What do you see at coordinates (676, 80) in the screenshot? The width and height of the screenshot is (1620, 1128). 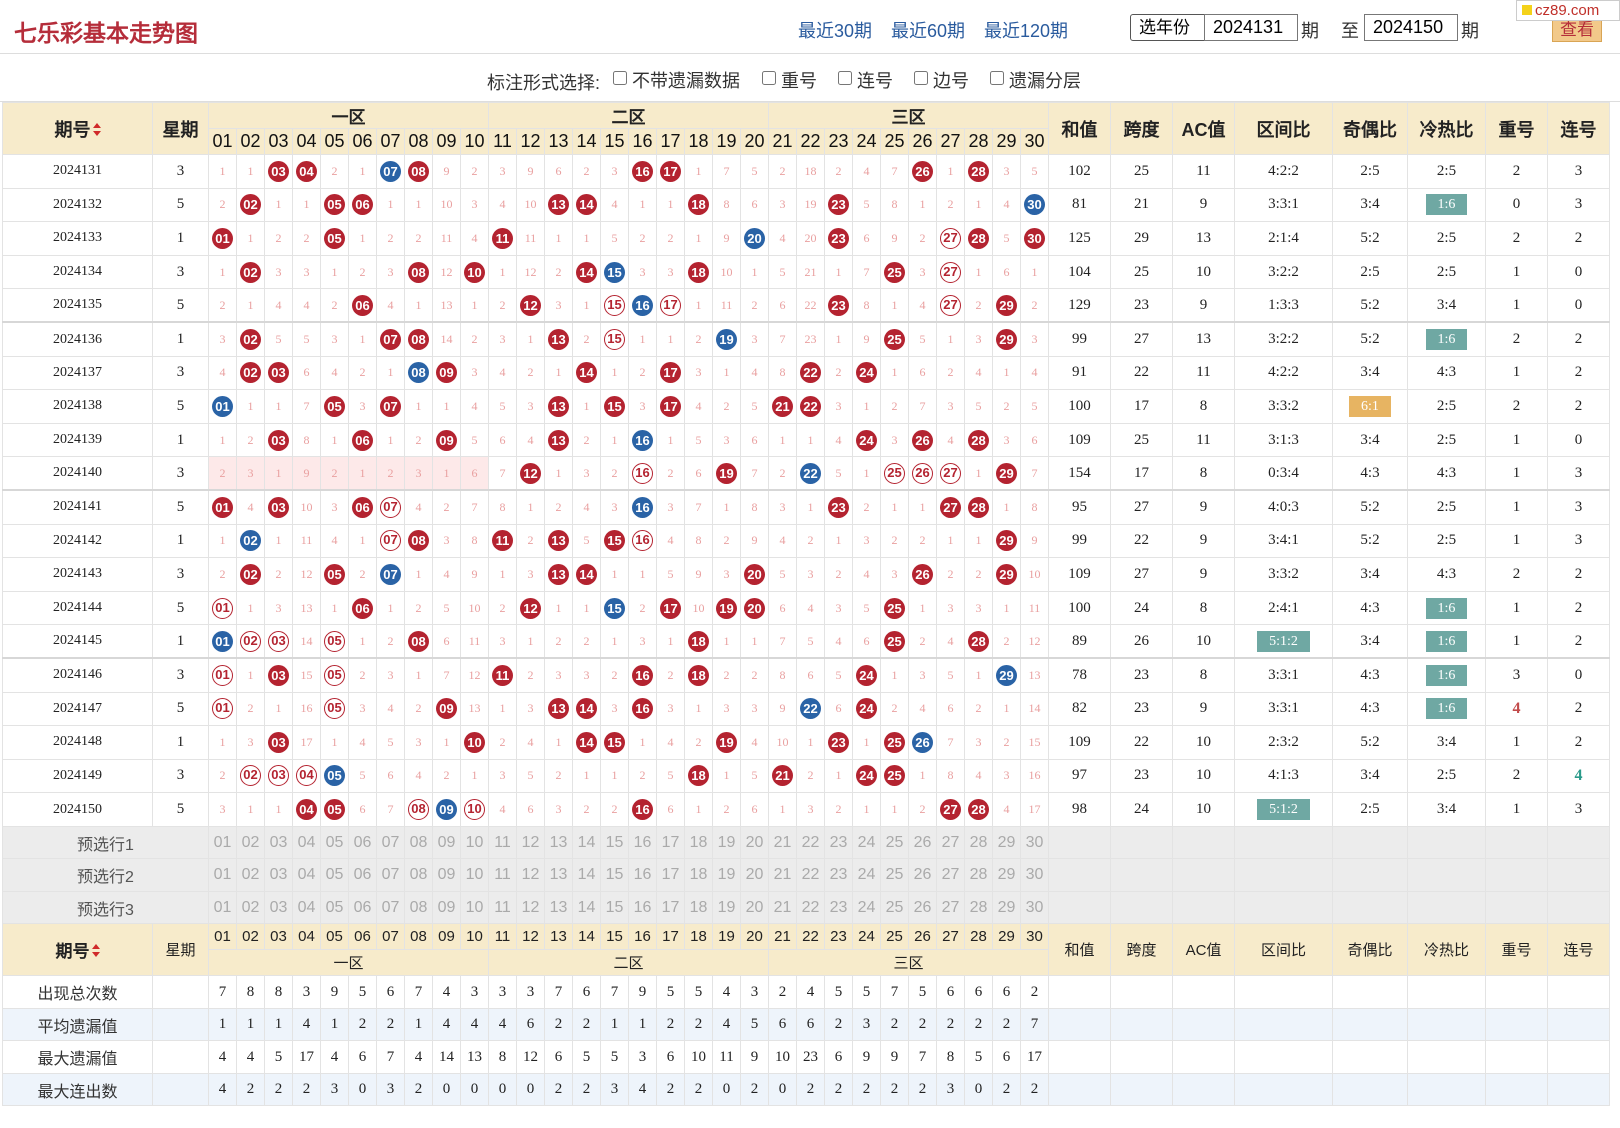 I see `option-no-omission: 不带遗漏数据` at bounding box center [676, 80].